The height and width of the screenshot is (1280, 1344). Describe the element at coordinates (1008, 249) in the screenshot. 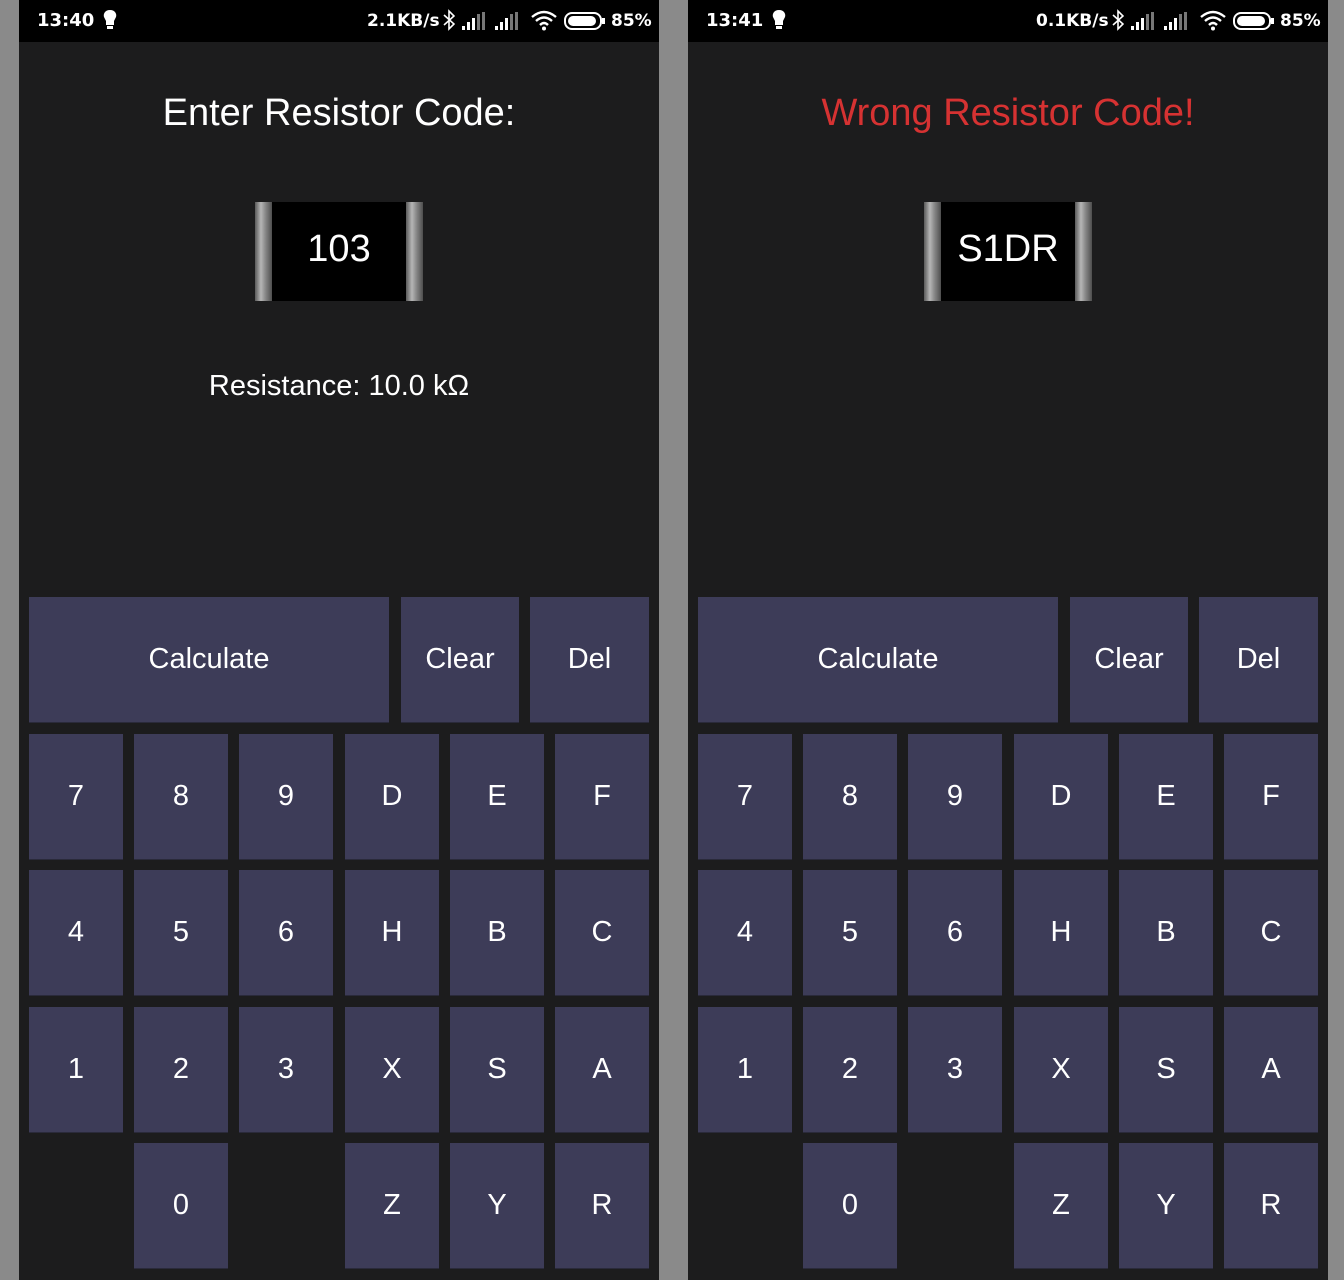

I see `resistor-code-text: S1DR` at that location.